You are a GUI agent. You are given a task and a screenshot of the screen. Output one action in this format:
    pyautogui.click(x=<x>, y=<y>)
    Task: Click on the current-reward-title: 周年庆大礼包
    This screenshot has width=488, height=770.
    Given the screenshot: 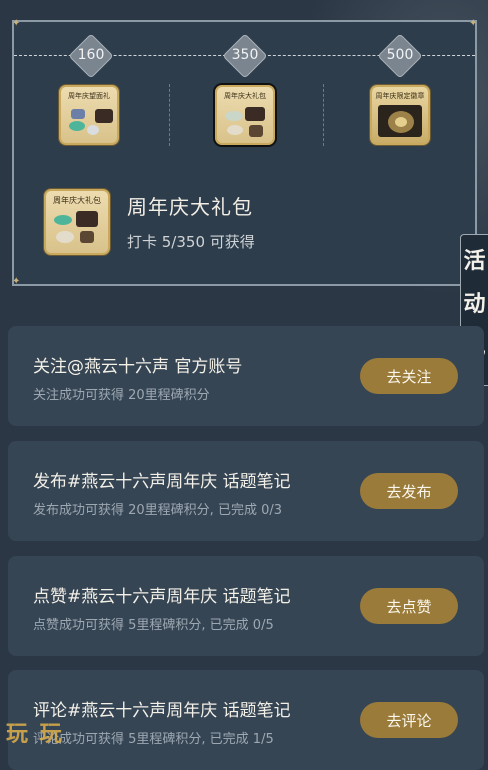 What is the action you would take?
    pyautogui.click(x=190, y=207)
    